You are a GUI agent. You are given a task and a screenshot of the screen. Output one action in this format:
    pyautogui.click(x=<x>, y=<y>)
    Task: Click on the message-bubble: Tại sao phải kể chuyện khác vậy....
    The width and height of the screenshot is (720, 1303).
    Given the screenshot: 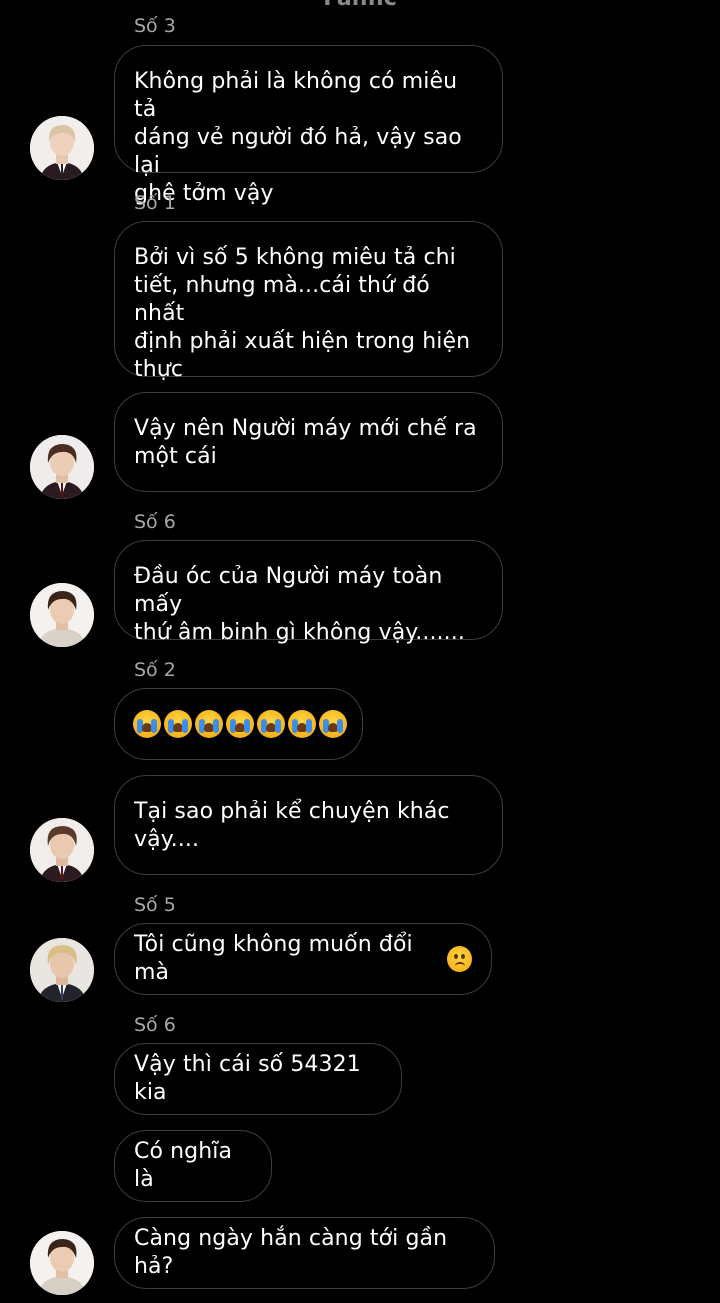 What is the action you would take?
    pyautogui.click(x=308, y=825)
    